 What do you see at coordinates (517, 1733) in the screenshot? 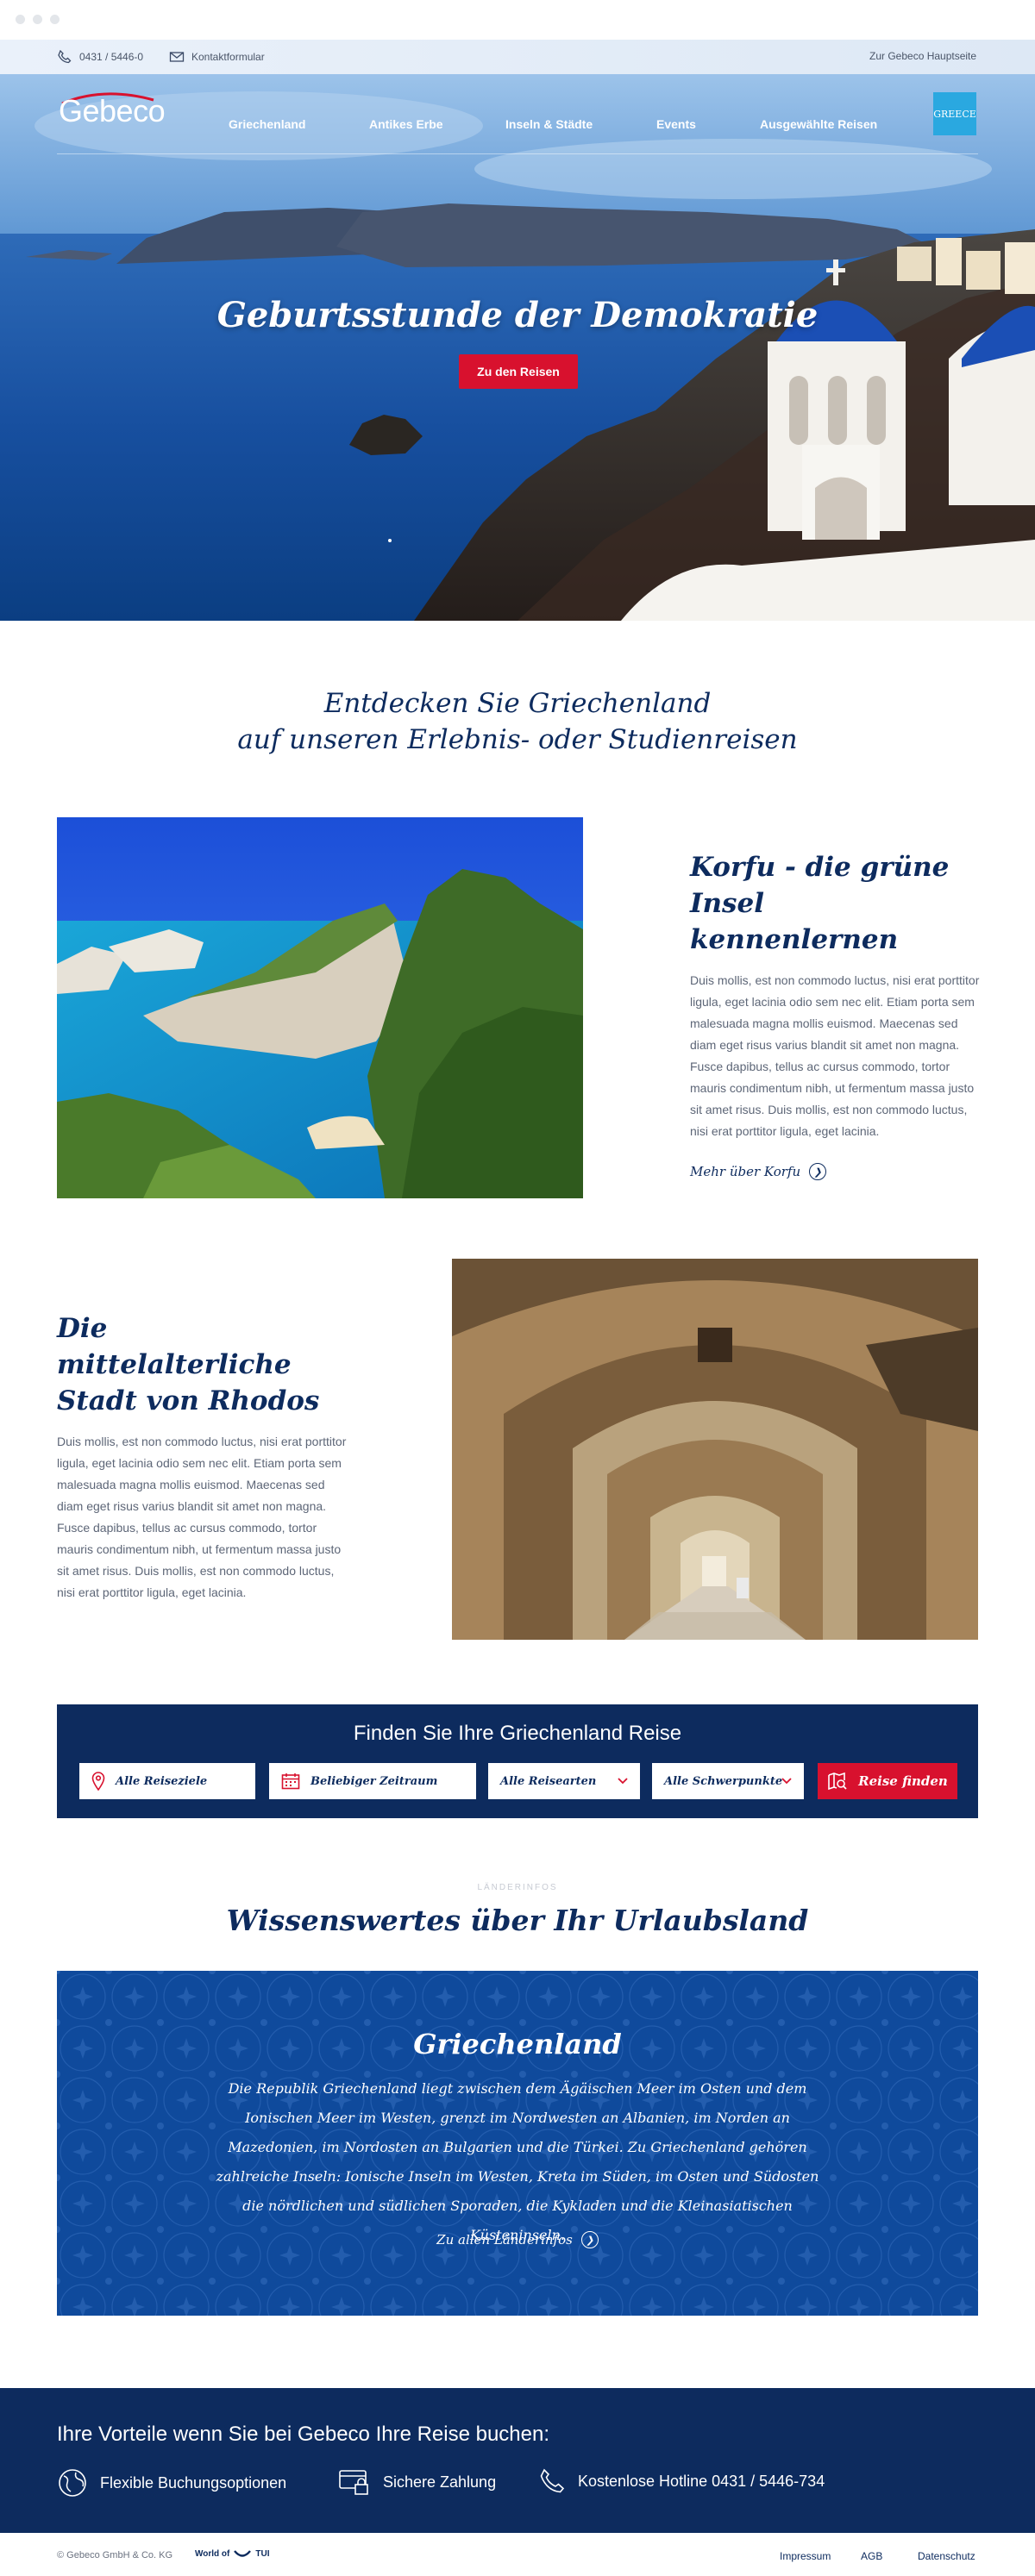
I see `search-title: Finden Sie Ihre Griechenland Reise` at bounding box center [517, 1733].